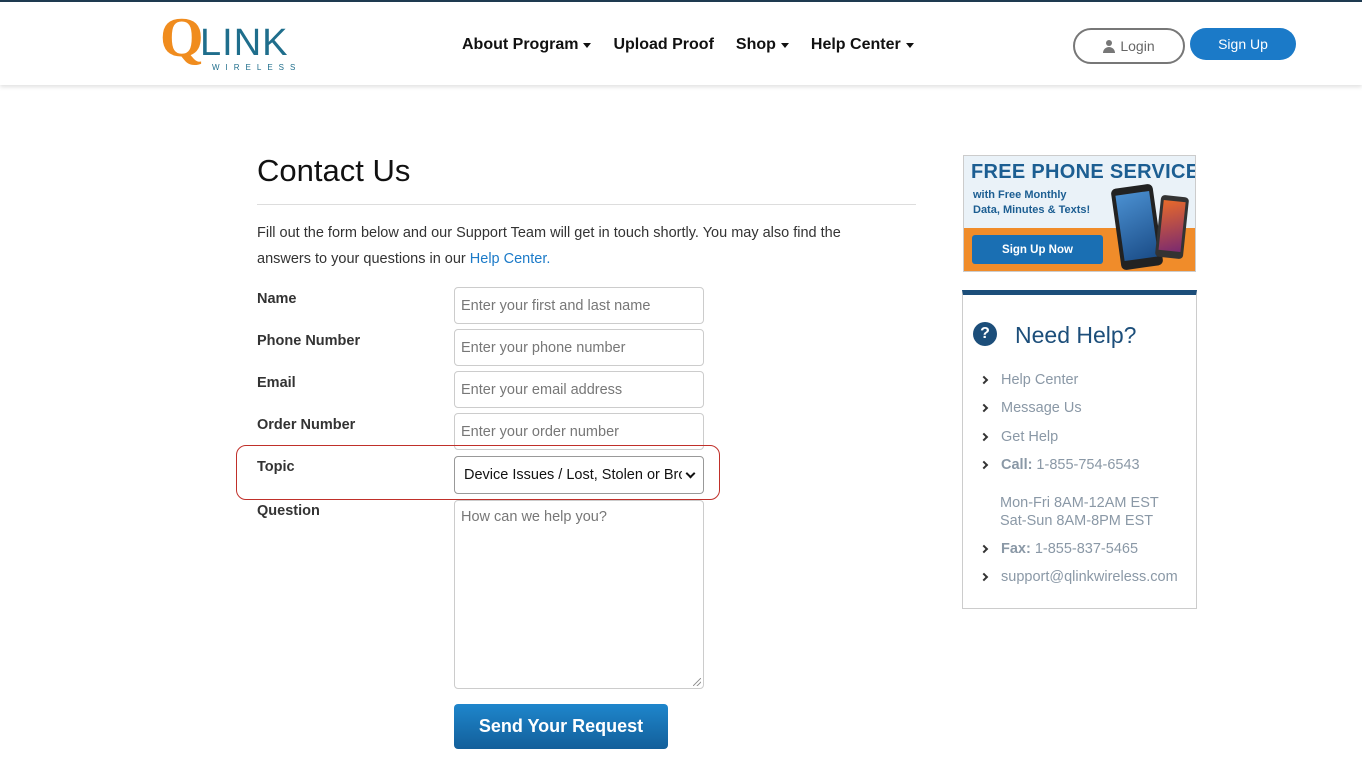 The width and height of the screenshot is (1362, 760). Describe the element at coordinates (755, 44) in the screenshot. I see `nav-label: Shop` at that location.